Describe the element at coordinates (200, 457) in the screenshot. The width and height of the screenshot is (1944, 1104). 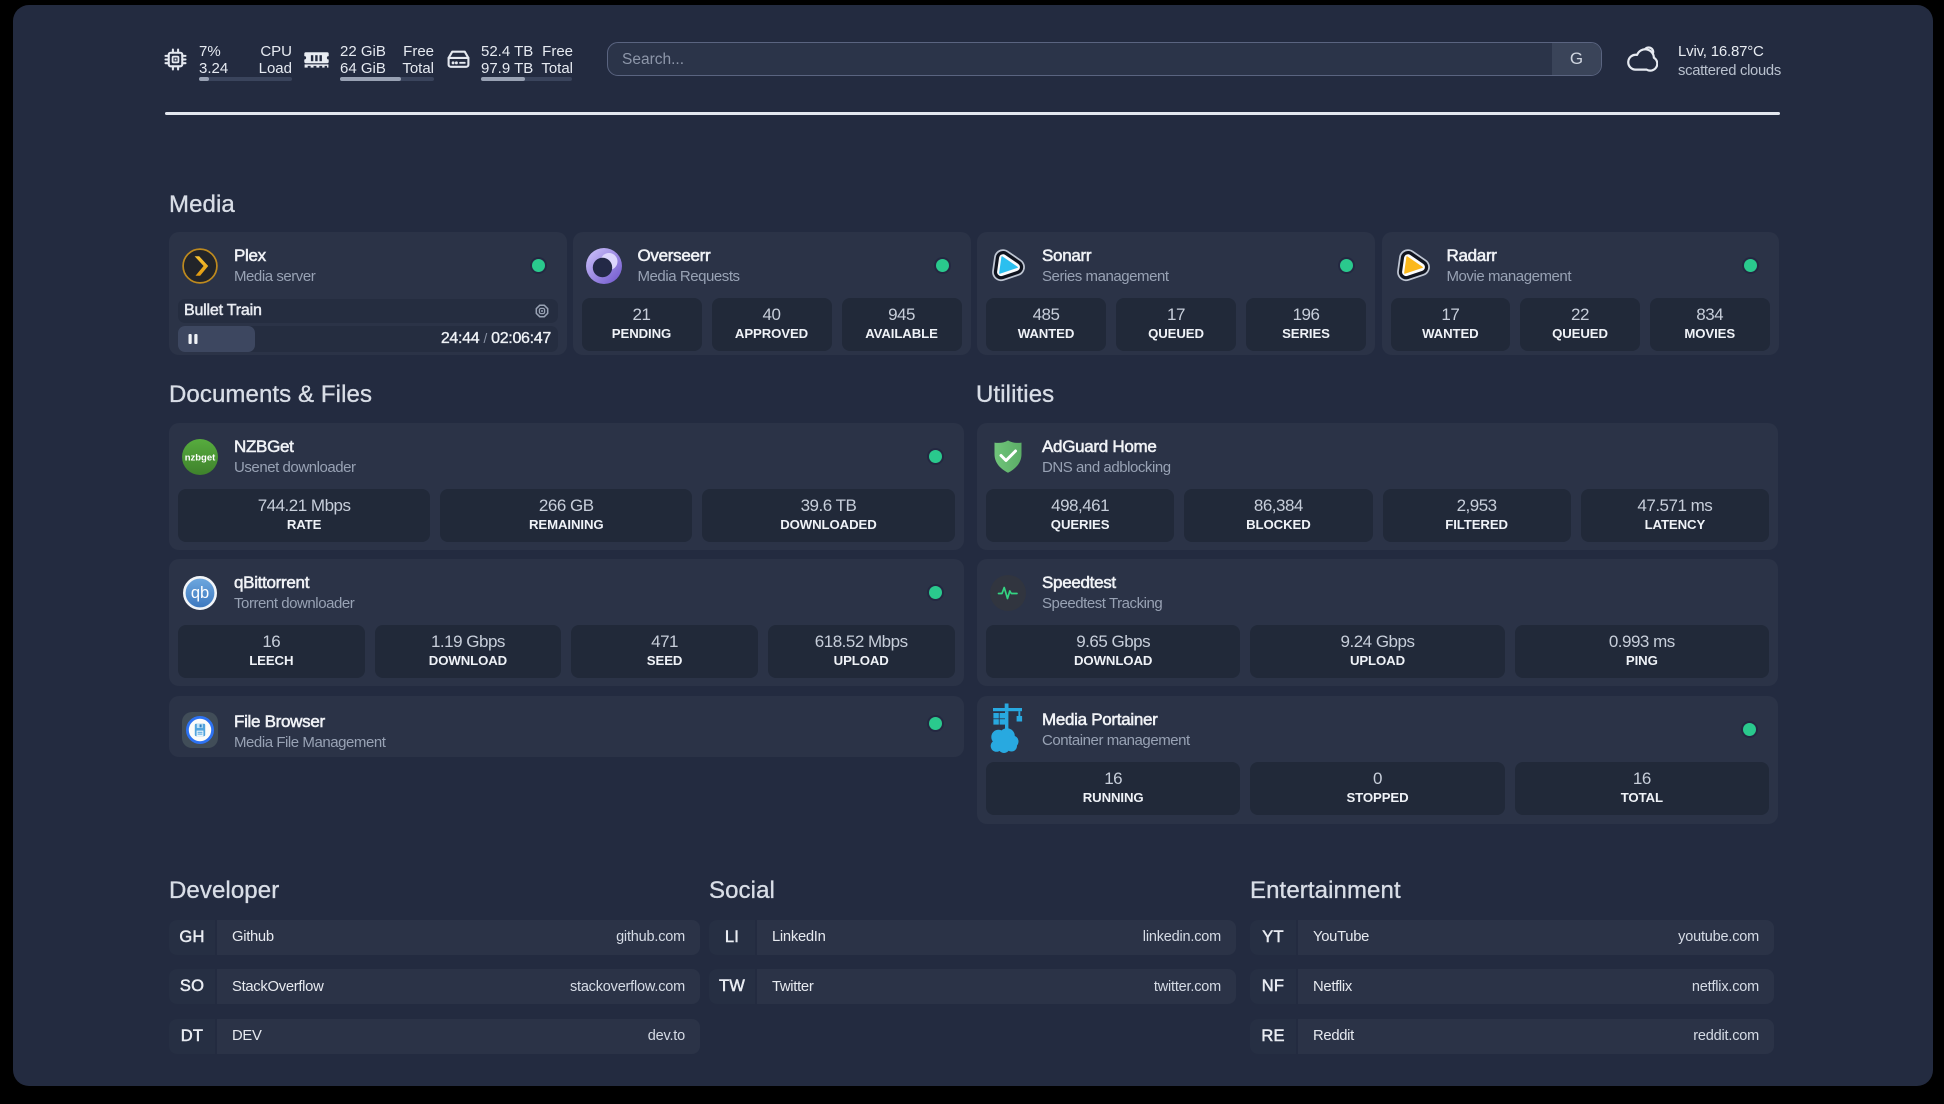
I see `svg-text: nzbget` at that location.